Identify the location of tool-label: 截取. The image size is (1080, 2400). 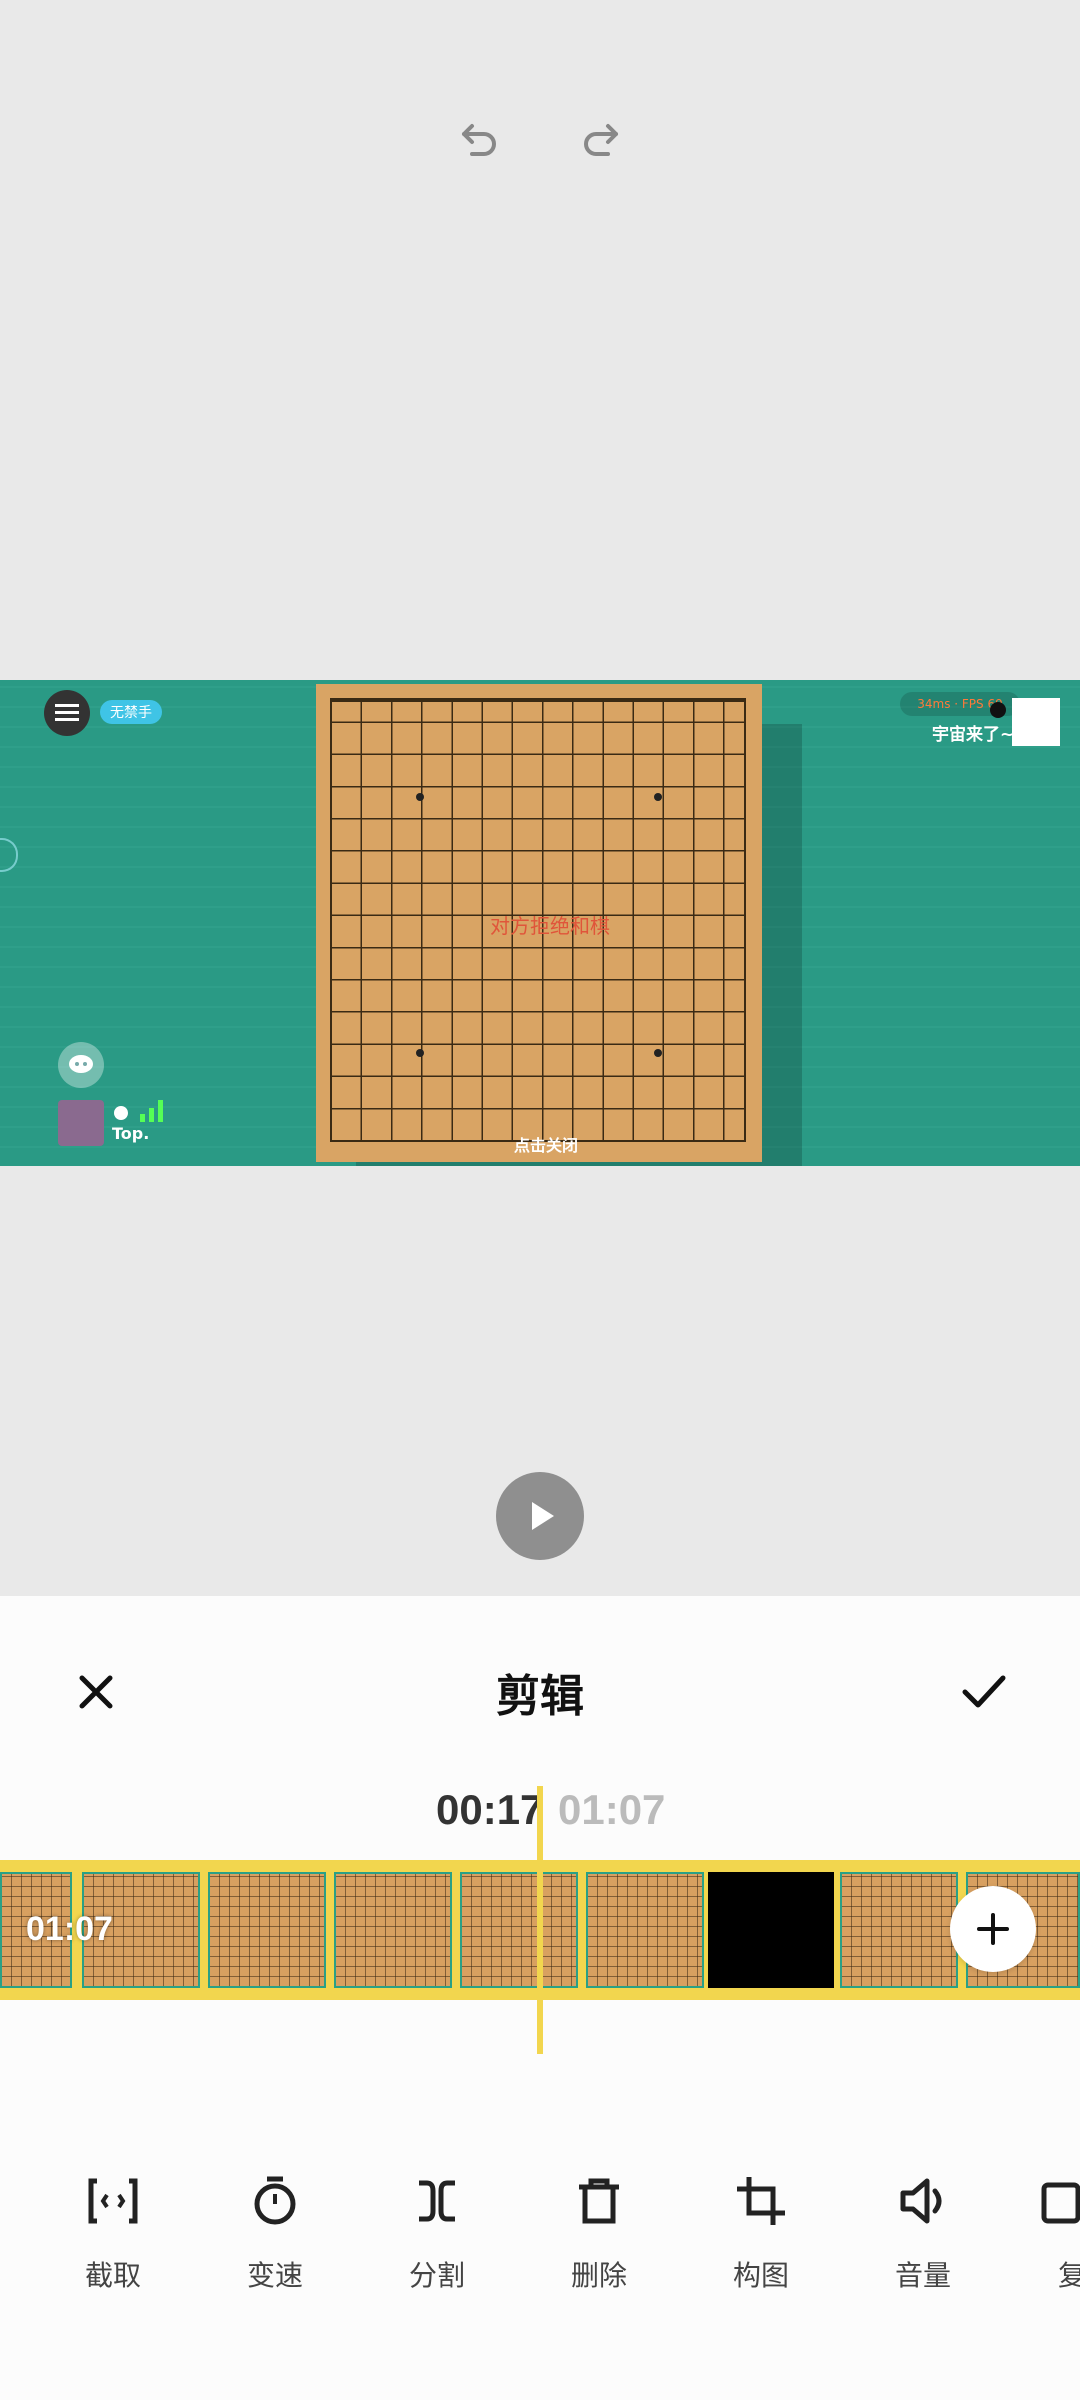
(112, 2275).